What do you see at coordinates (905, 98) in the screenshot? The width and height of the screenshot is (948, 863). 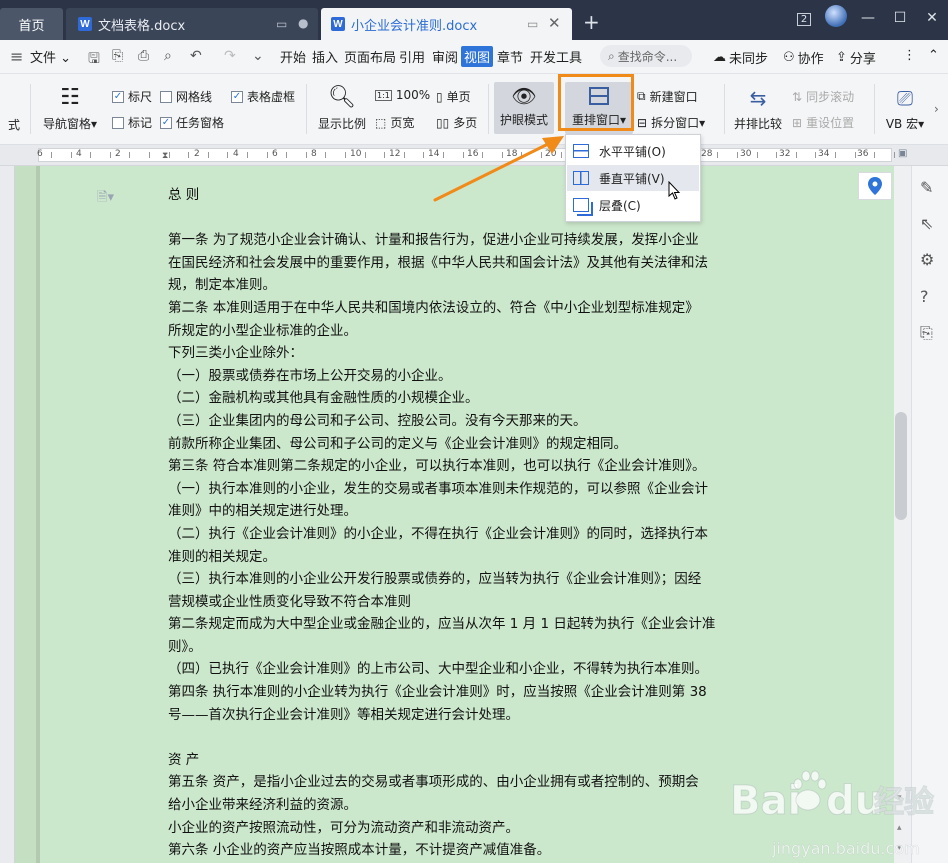 I see `vb-macro-icon: ⎚` at bounding box center [905, 98].